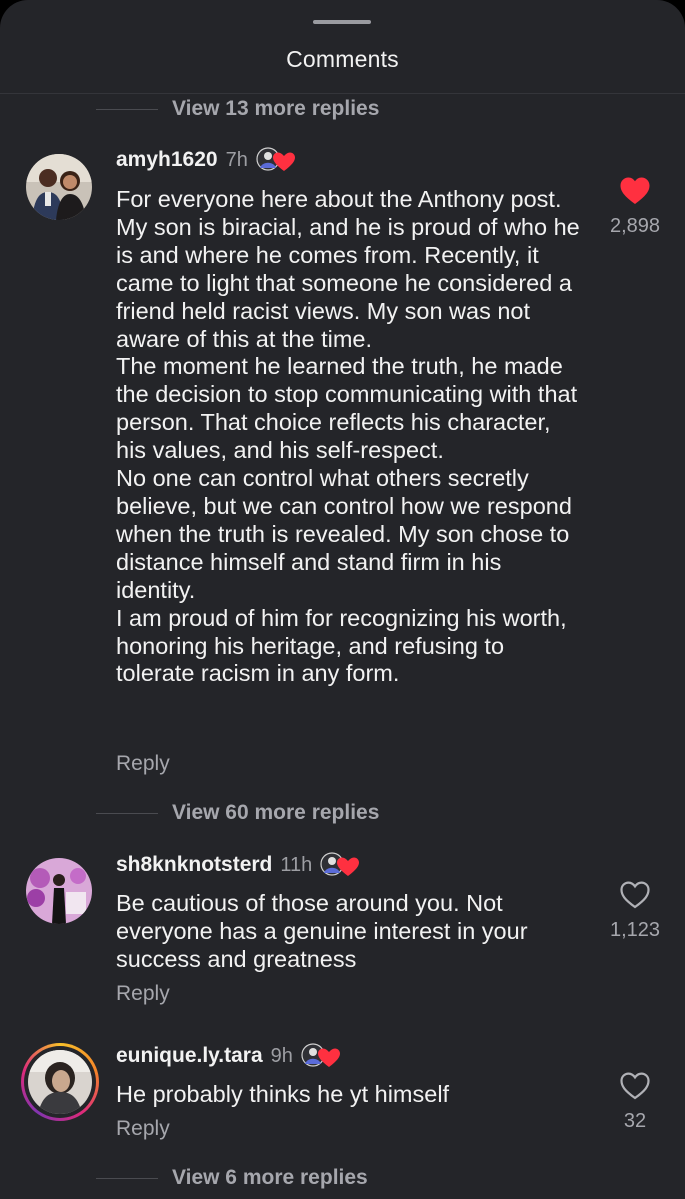 The width and height of the screenshot is (685, 1199). What do you see at coordinates (270, 1177) in the screenshot?
I see `view-more-replies-label: View 6 more replies` at bounding box center [270, 1177].